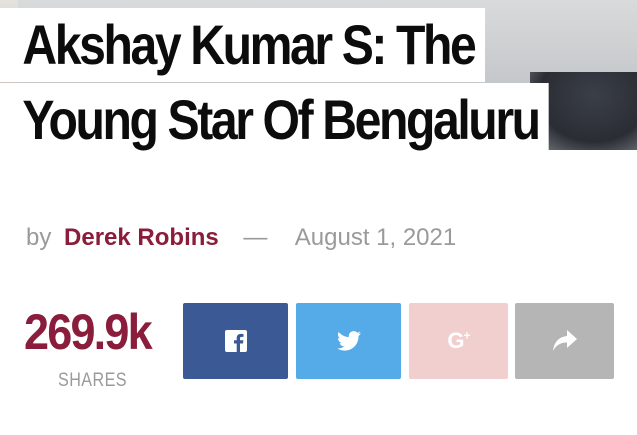 The width and height of the screenshot is (637, 435). Describe the element at coordinates (92, 380) in the screenshot. I see `share-count-label: SHARES` at that location.